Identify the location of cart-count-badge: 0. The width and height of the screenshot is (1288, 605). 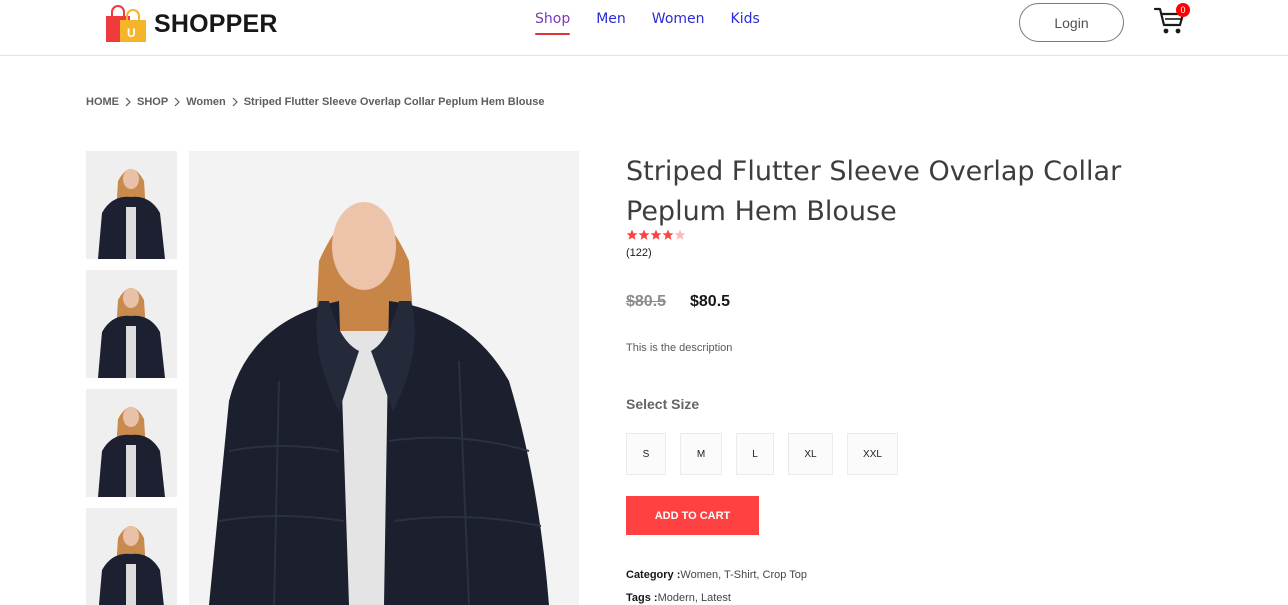
(1183, 10).